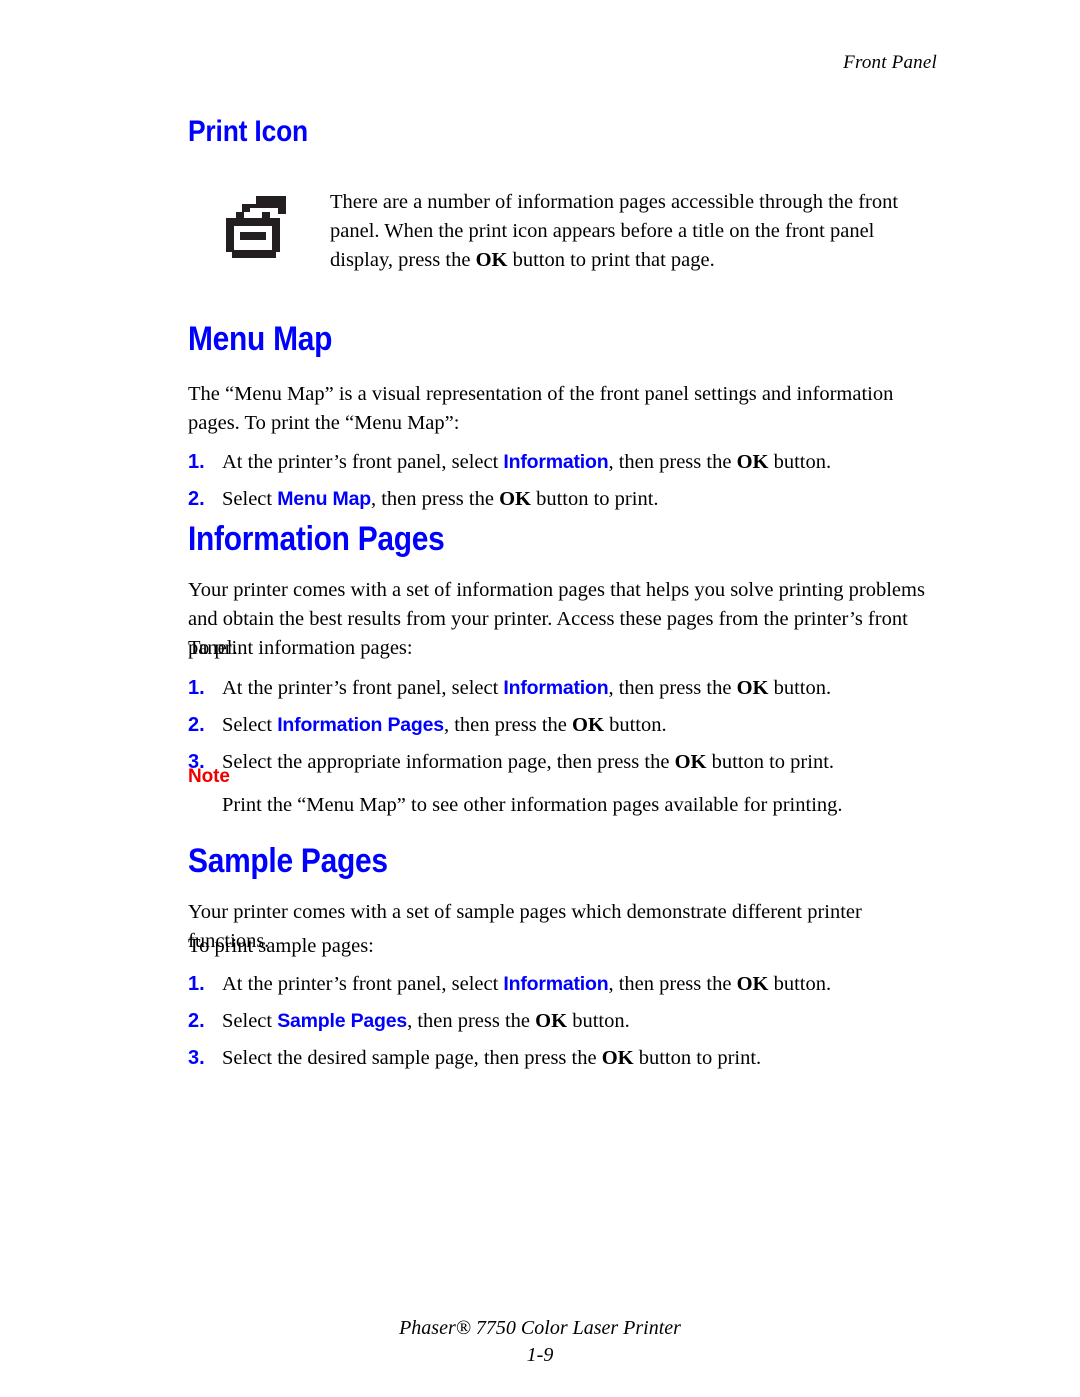 This screenshot has height=1397, width=1080. What do you see at coordinates (209, 776) in the screenshot?
I see `note-label: Note` at bounding box center [209, 776].